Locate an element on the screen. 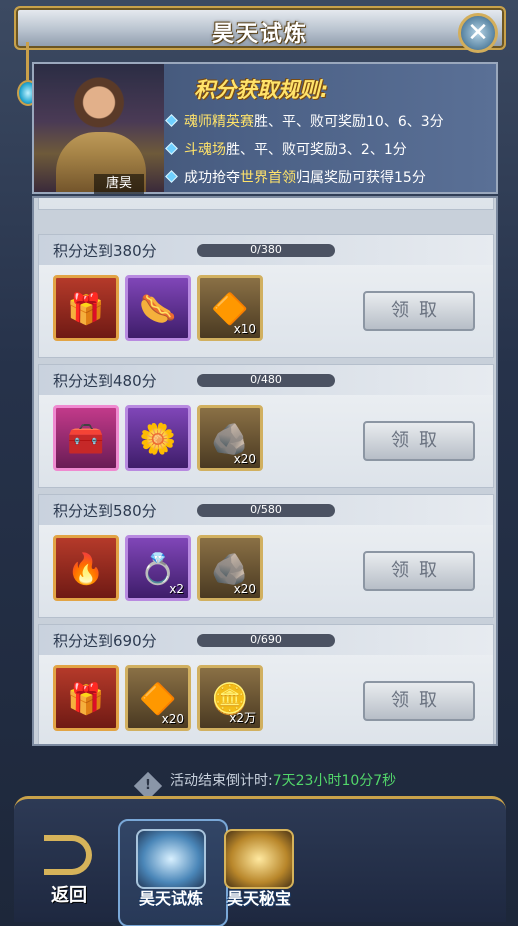 Image resolution: width=518 pixels, height=926 pixels. close-icon: ✕ is located at coordinates (478, 33).